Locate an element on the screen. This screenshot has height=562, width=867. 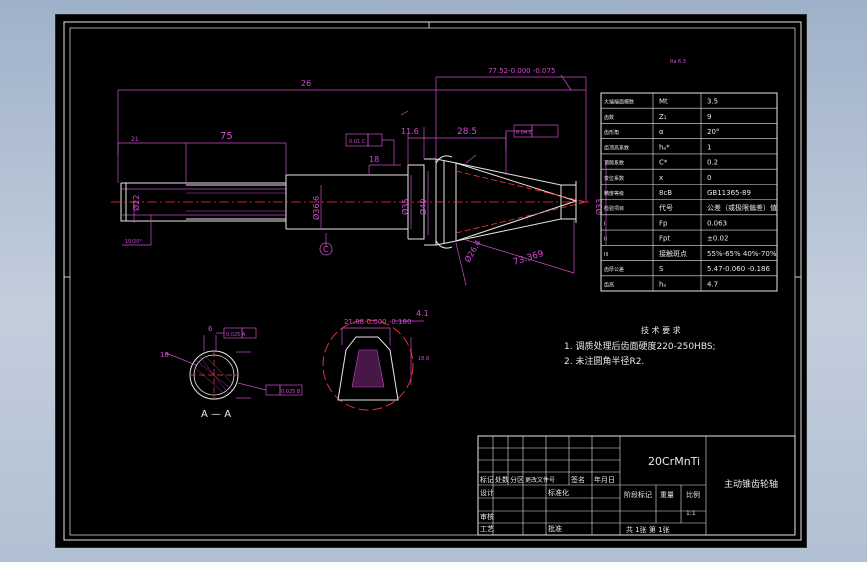
param-cell: Z₁ is located at coordinates (663, 117).